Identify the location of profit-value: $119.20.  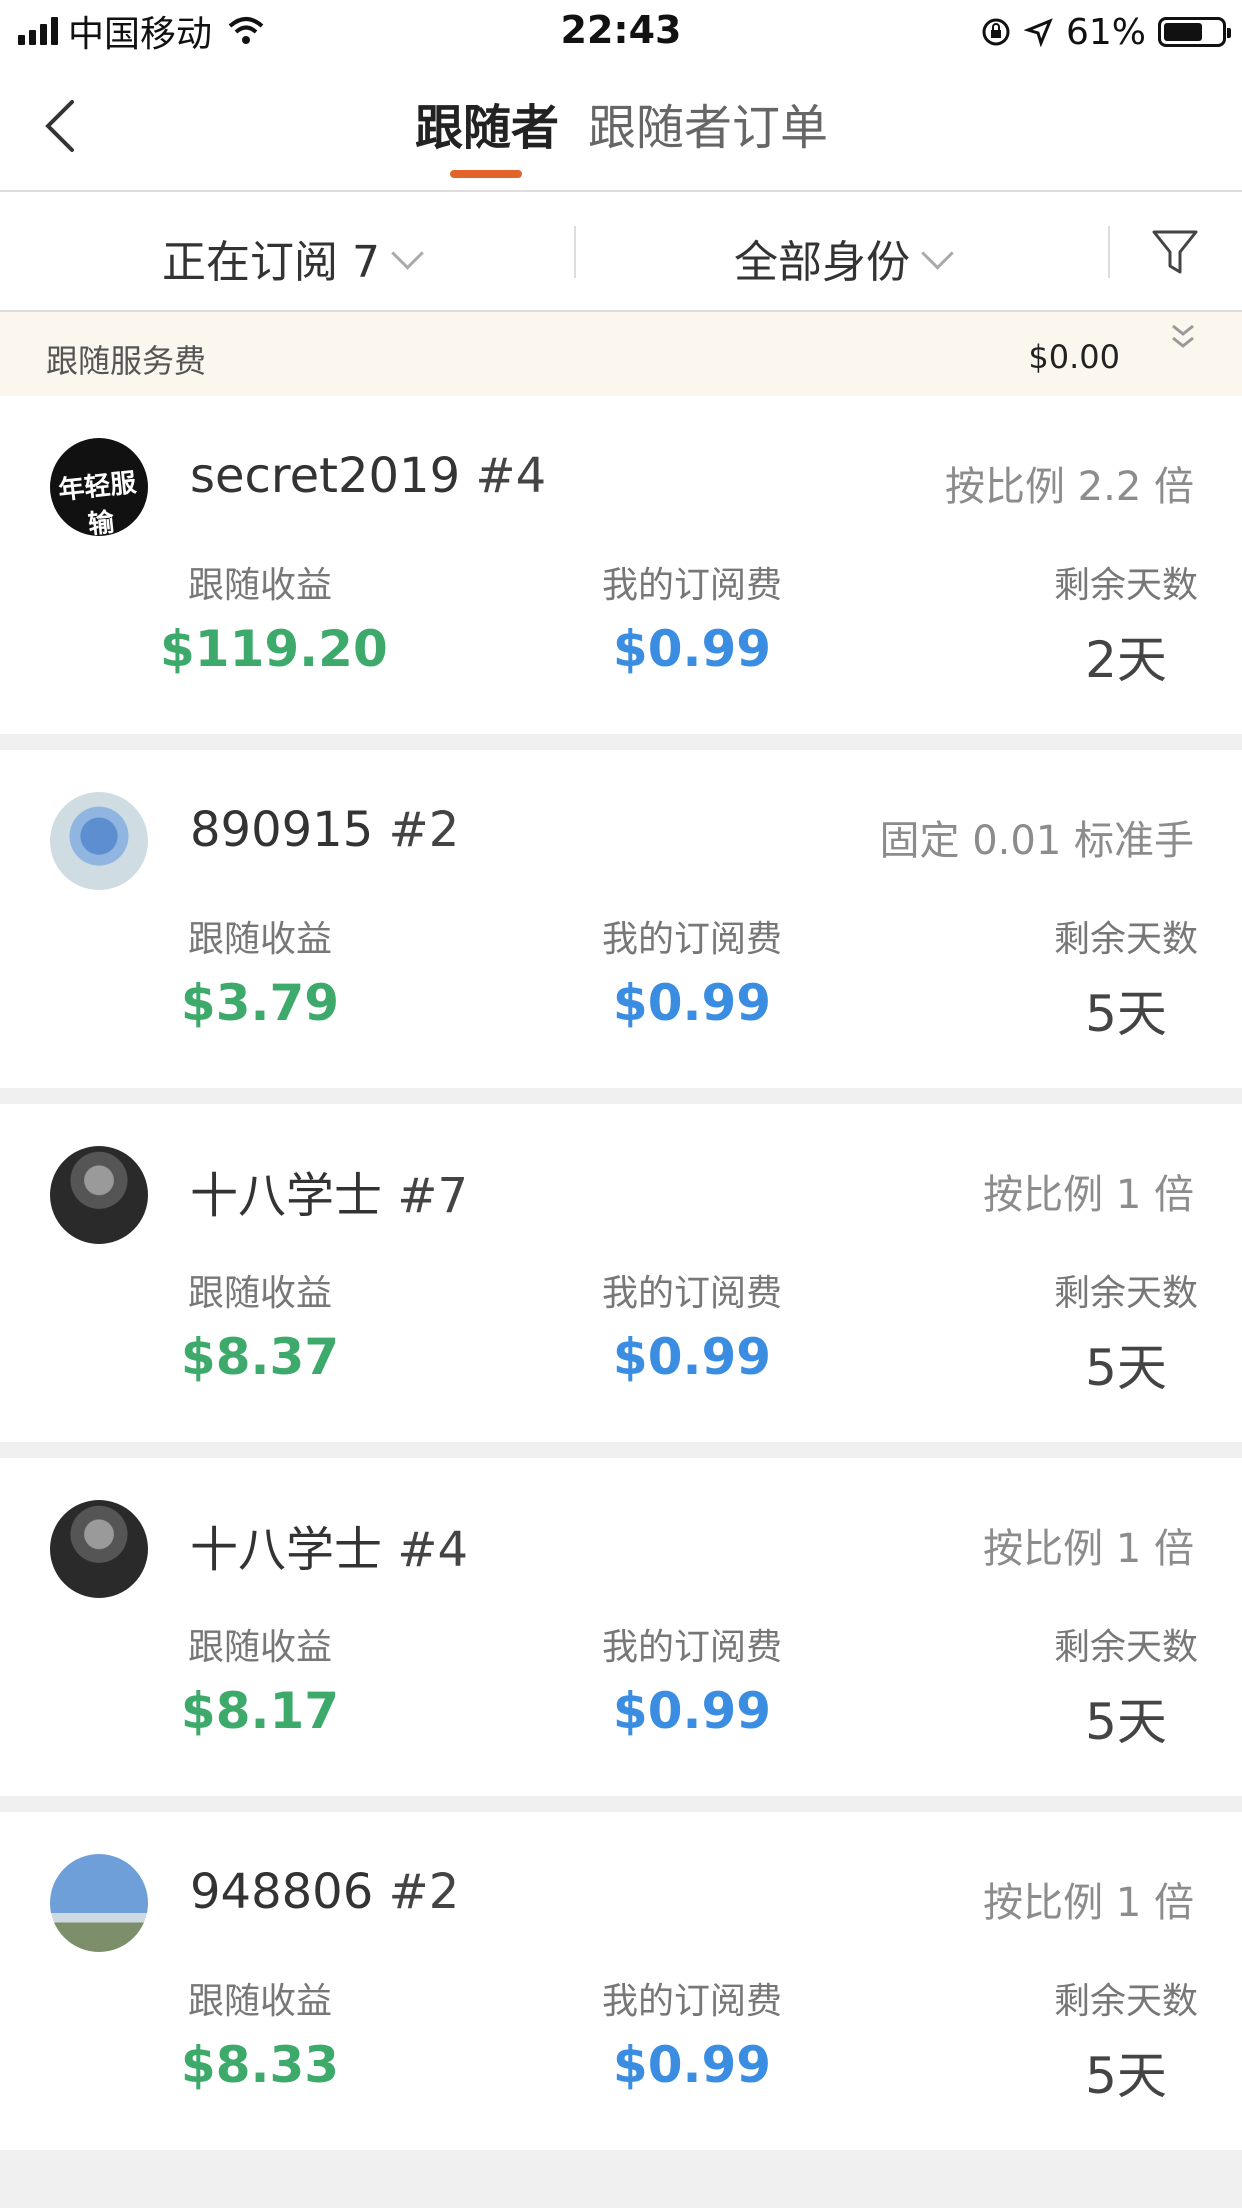
(274, 649).